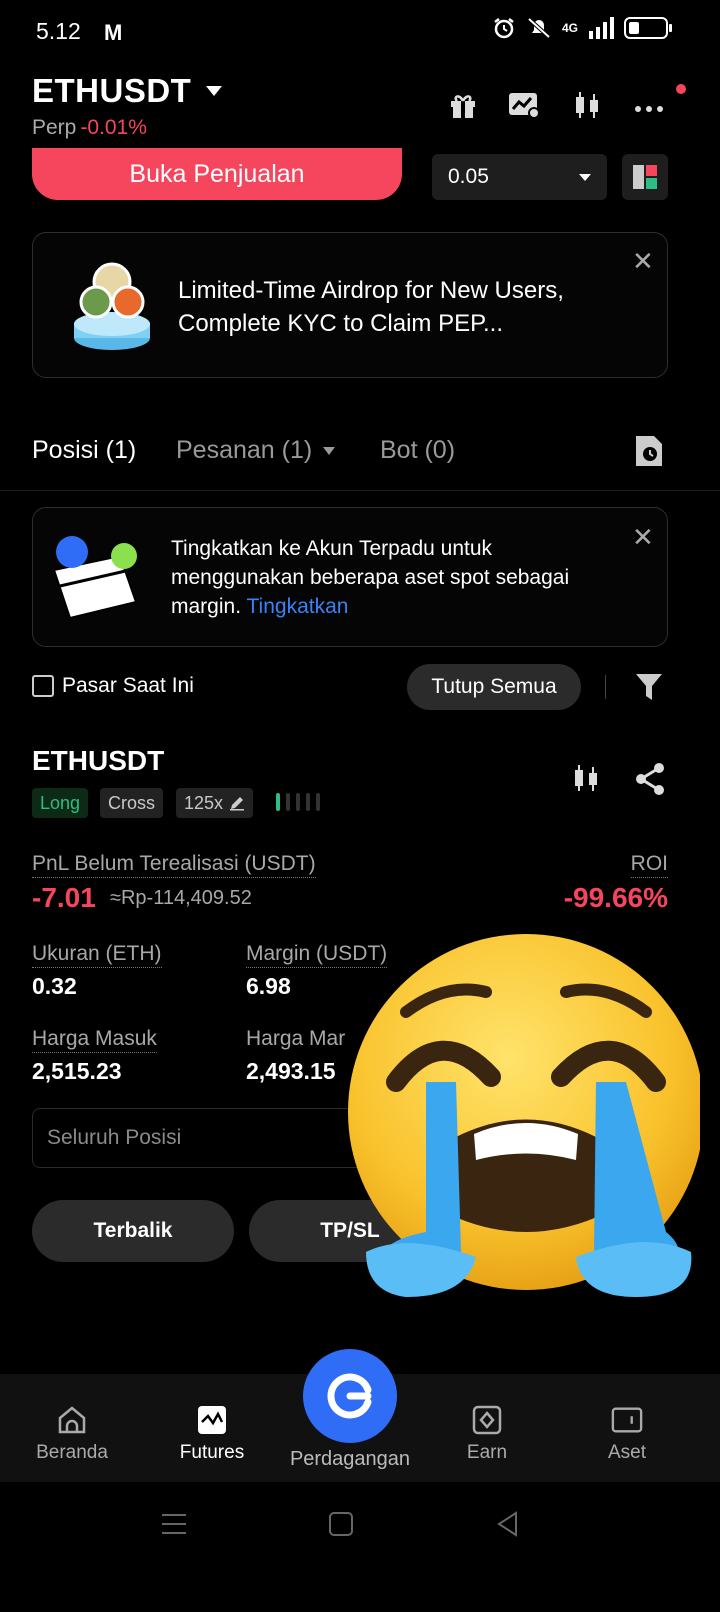  What do you see at coordinates (113, 127) in the screenshot?
I see `price-change: -0.01%` at bounding box center [113, 127].